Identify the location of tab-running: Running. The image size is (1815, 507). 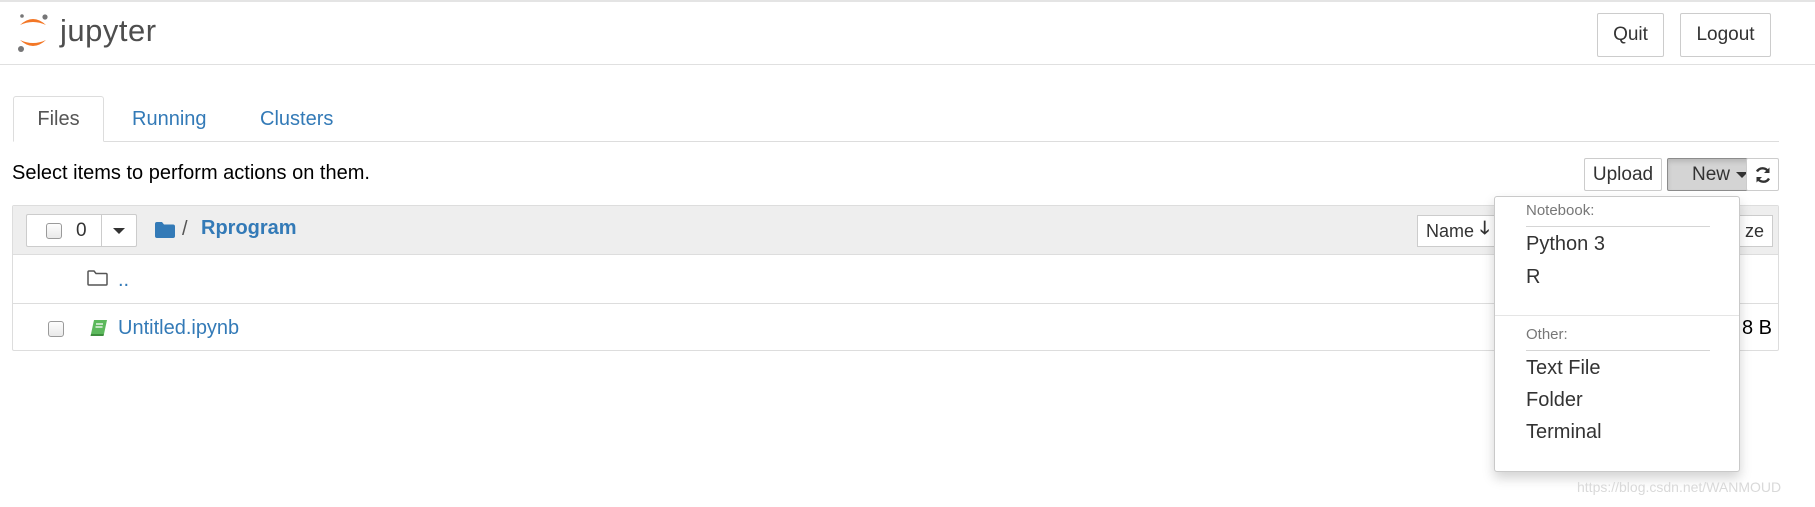
(169, 119).